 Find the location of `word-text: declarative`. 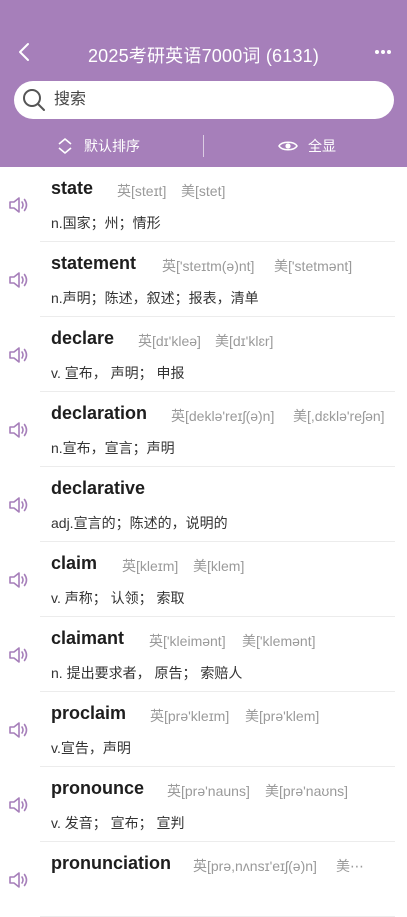

word-text: declarative is located at coordinates (98, 488).